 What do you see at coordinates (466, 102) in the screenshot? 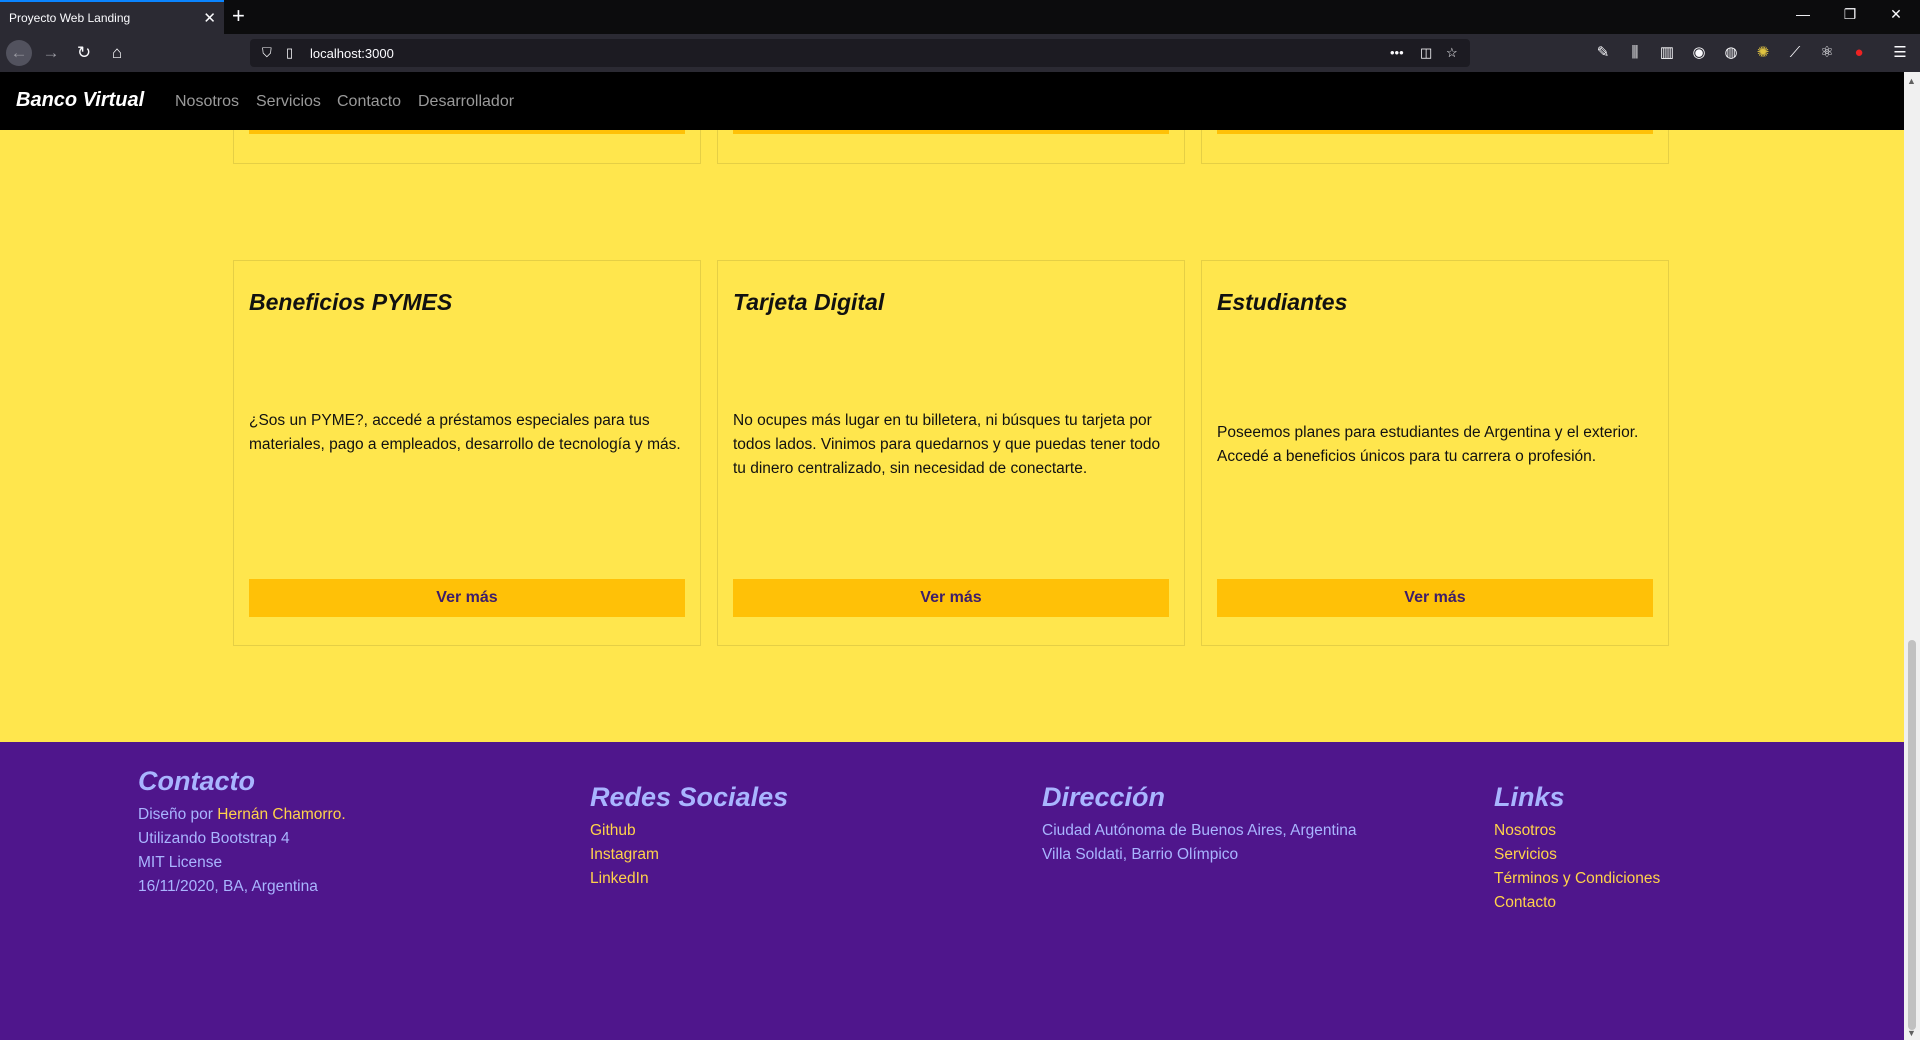
I see `nav-link-desarrollador: Desarrollador` at bounding box center [466, 102].